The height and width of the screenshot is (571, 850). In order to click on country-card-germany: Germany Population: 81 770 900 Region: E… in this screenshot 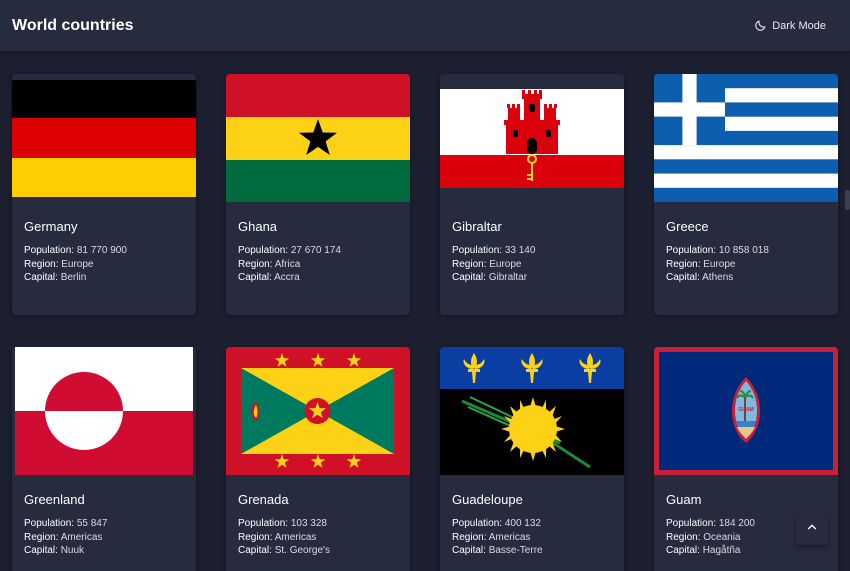, I will do `click(104, 194)`.